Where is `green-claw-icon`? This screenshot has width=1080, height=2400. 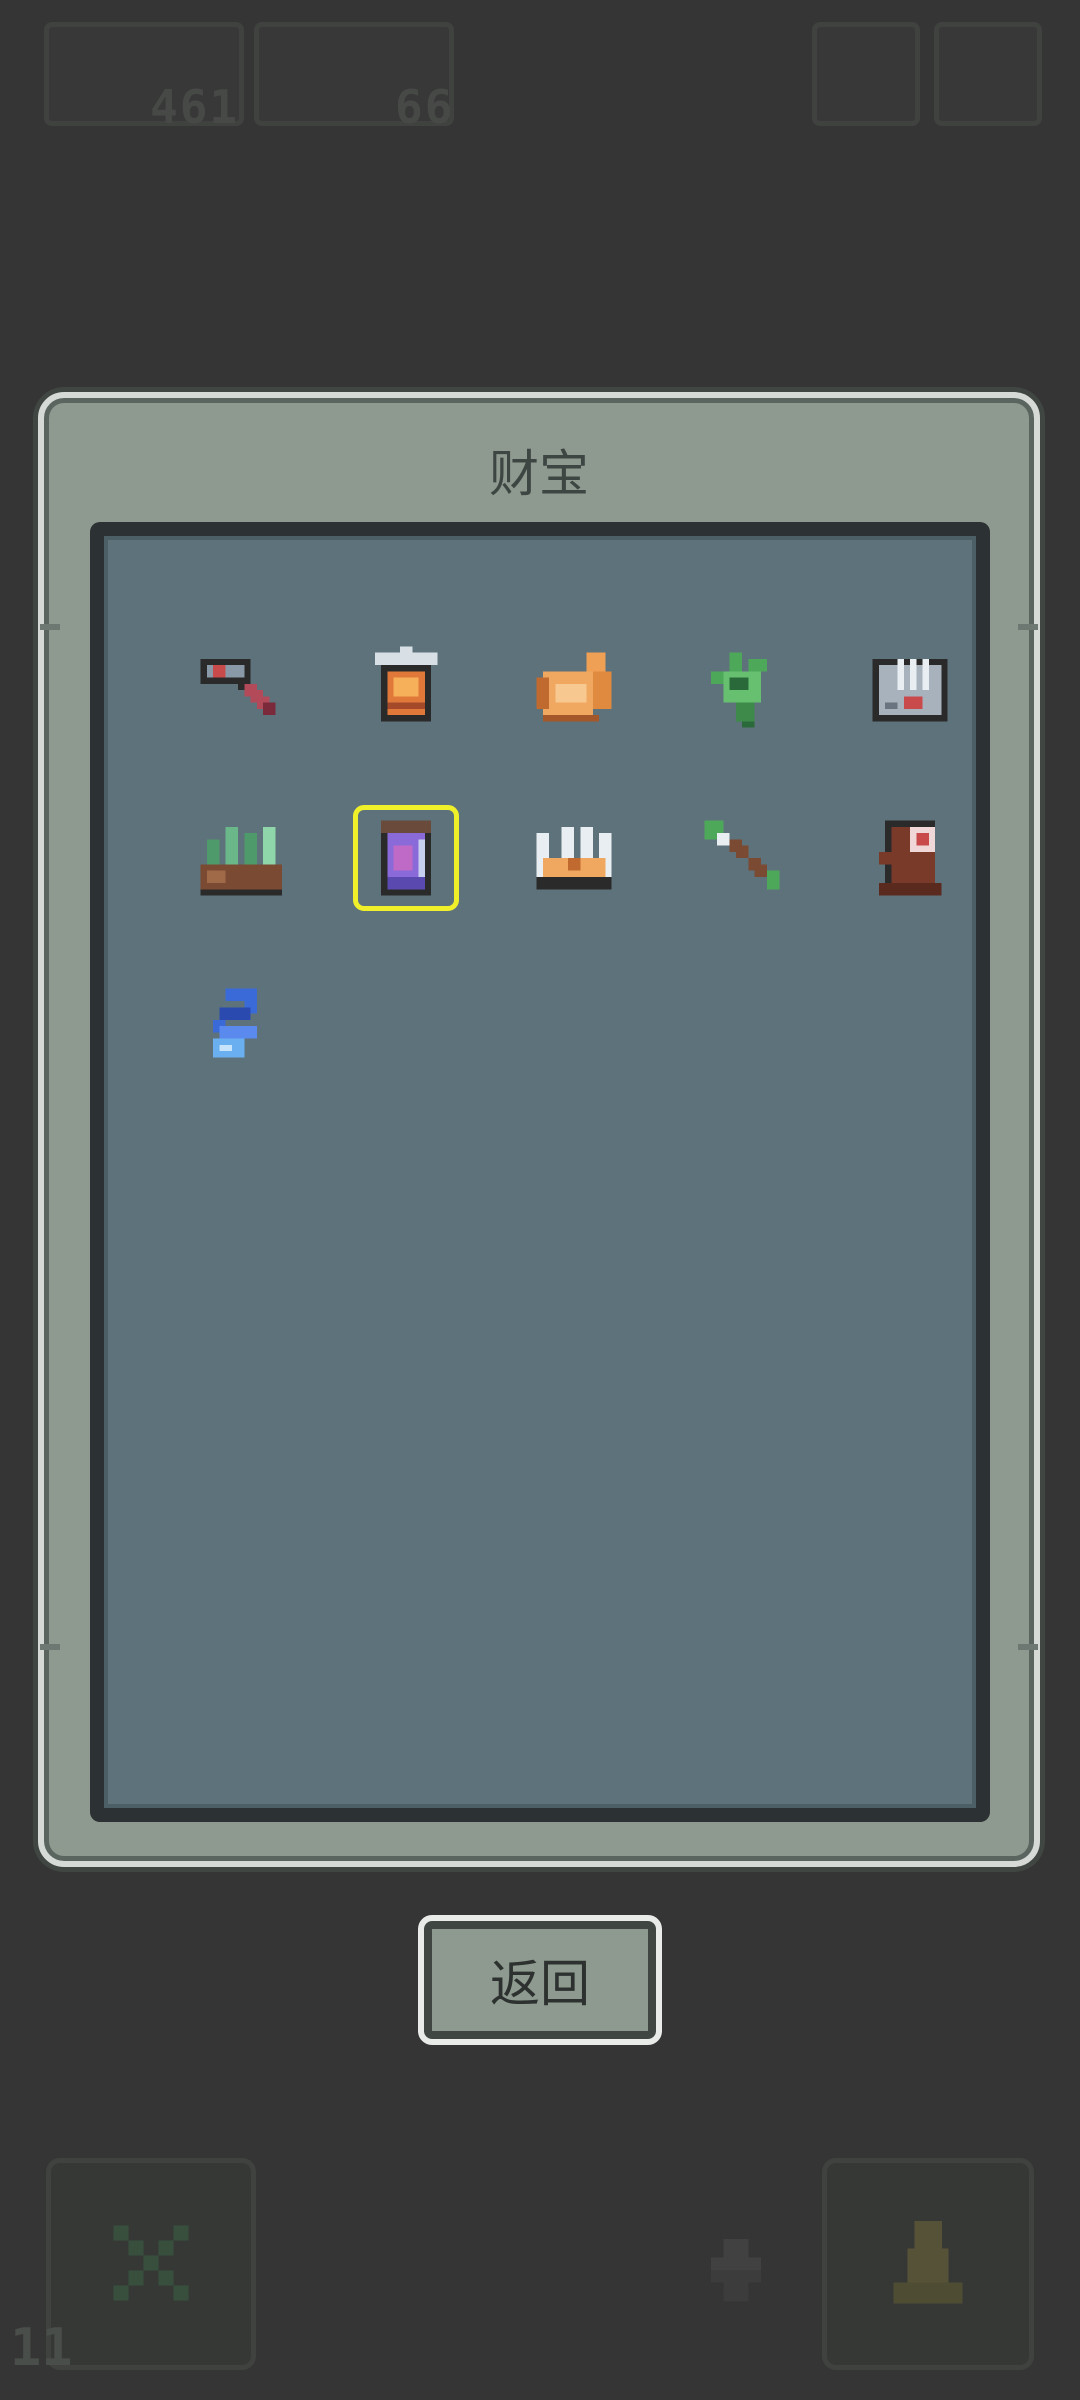 green-claw-icon is located at coordinates (738, 690).